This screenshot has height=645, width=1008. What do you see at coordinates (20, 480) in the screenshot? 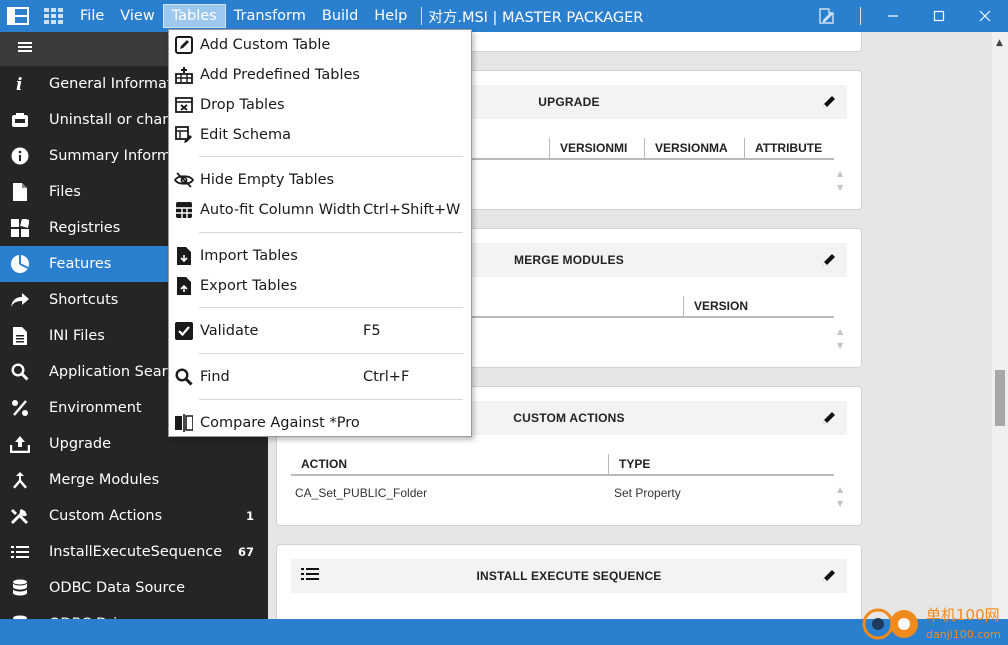
I see `merge-icon` at bounding box center [20, 480].